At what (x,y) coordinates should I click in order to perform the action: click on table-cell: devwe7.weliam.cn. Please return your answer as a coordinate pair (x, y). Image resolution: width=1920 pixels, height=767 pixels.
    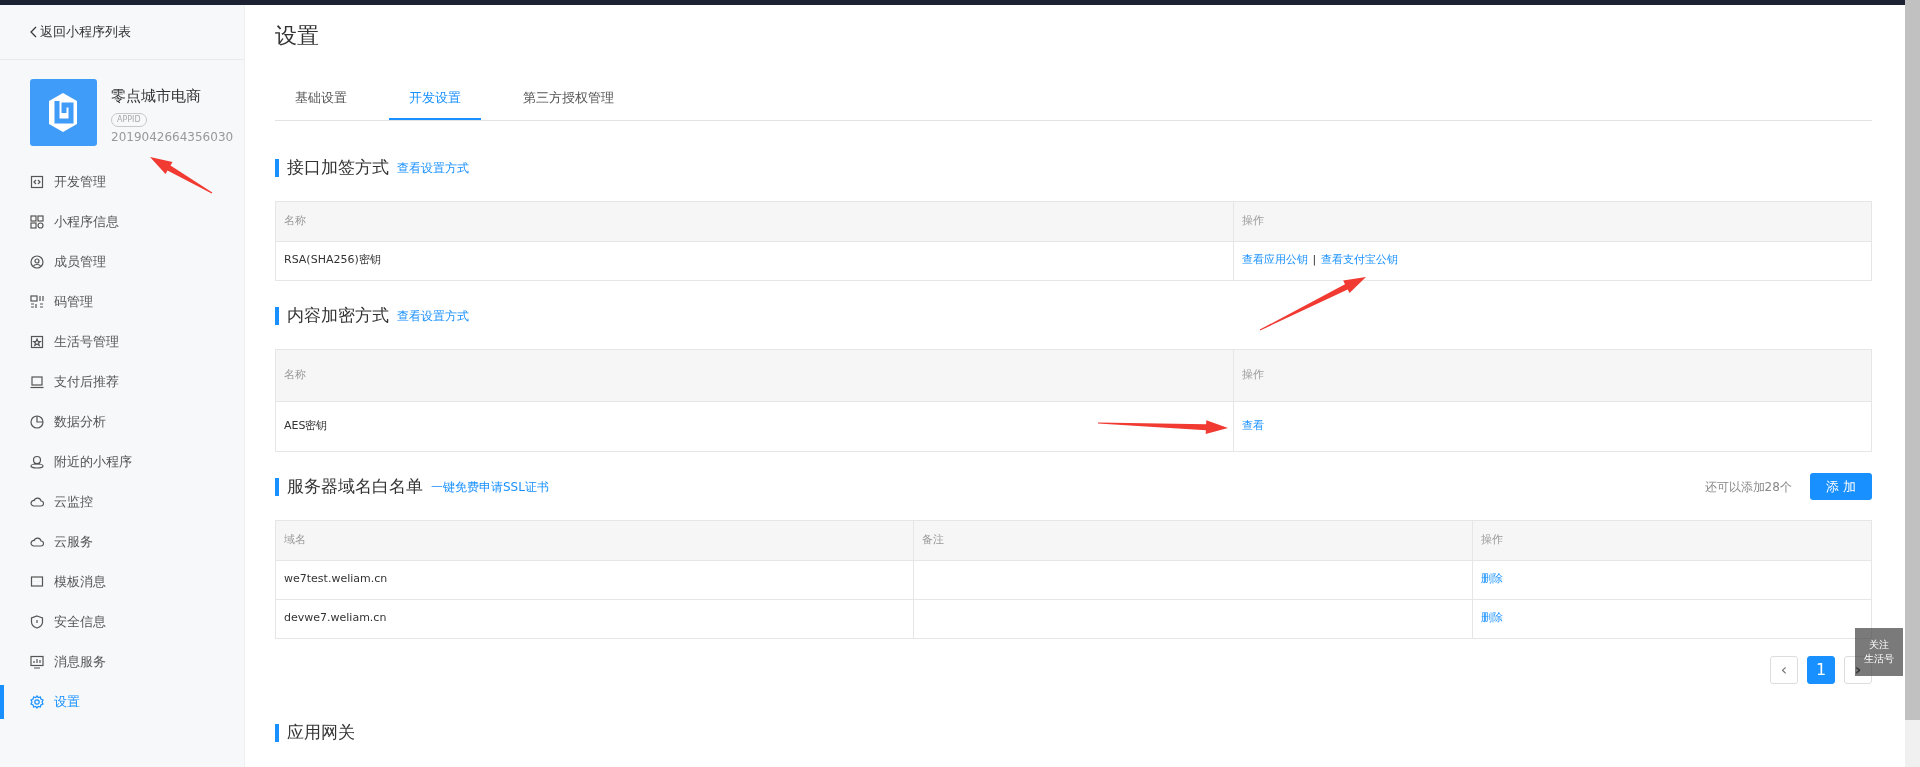
    Looking at the image, I should click on (594, 618).